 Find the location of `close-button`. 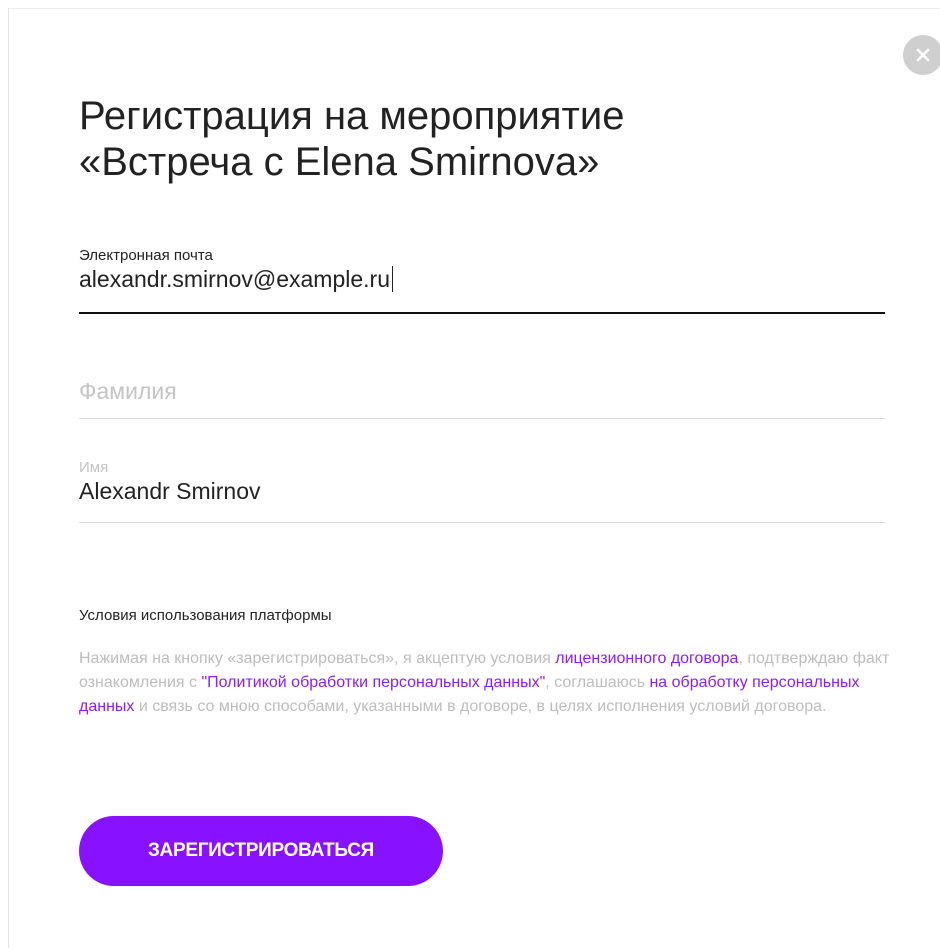

close-button is located at coordinates (921, 55).